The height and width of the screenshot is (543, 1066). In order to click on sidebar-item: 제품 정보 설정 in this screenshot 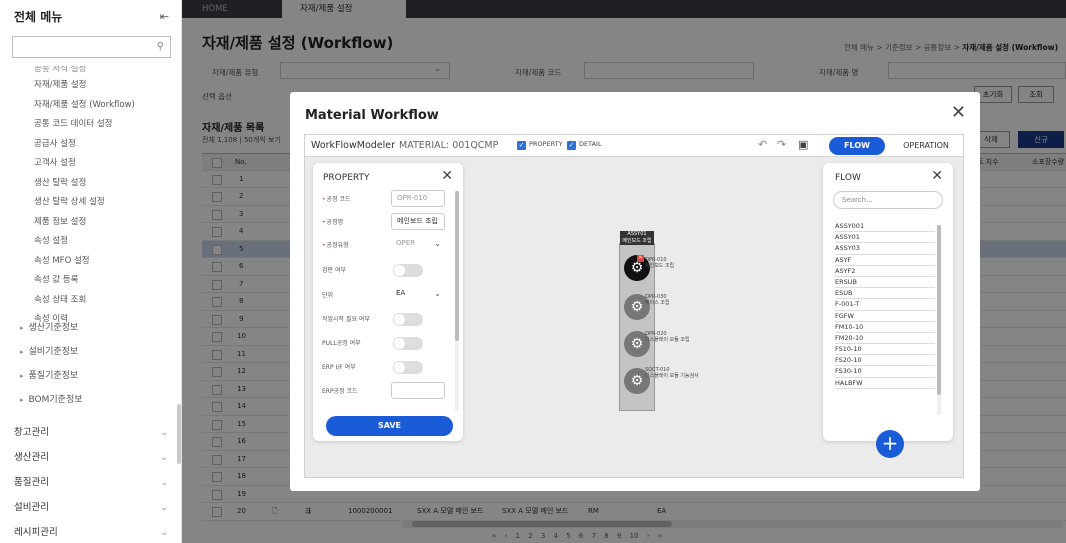, I will do `click(107, 223)`.